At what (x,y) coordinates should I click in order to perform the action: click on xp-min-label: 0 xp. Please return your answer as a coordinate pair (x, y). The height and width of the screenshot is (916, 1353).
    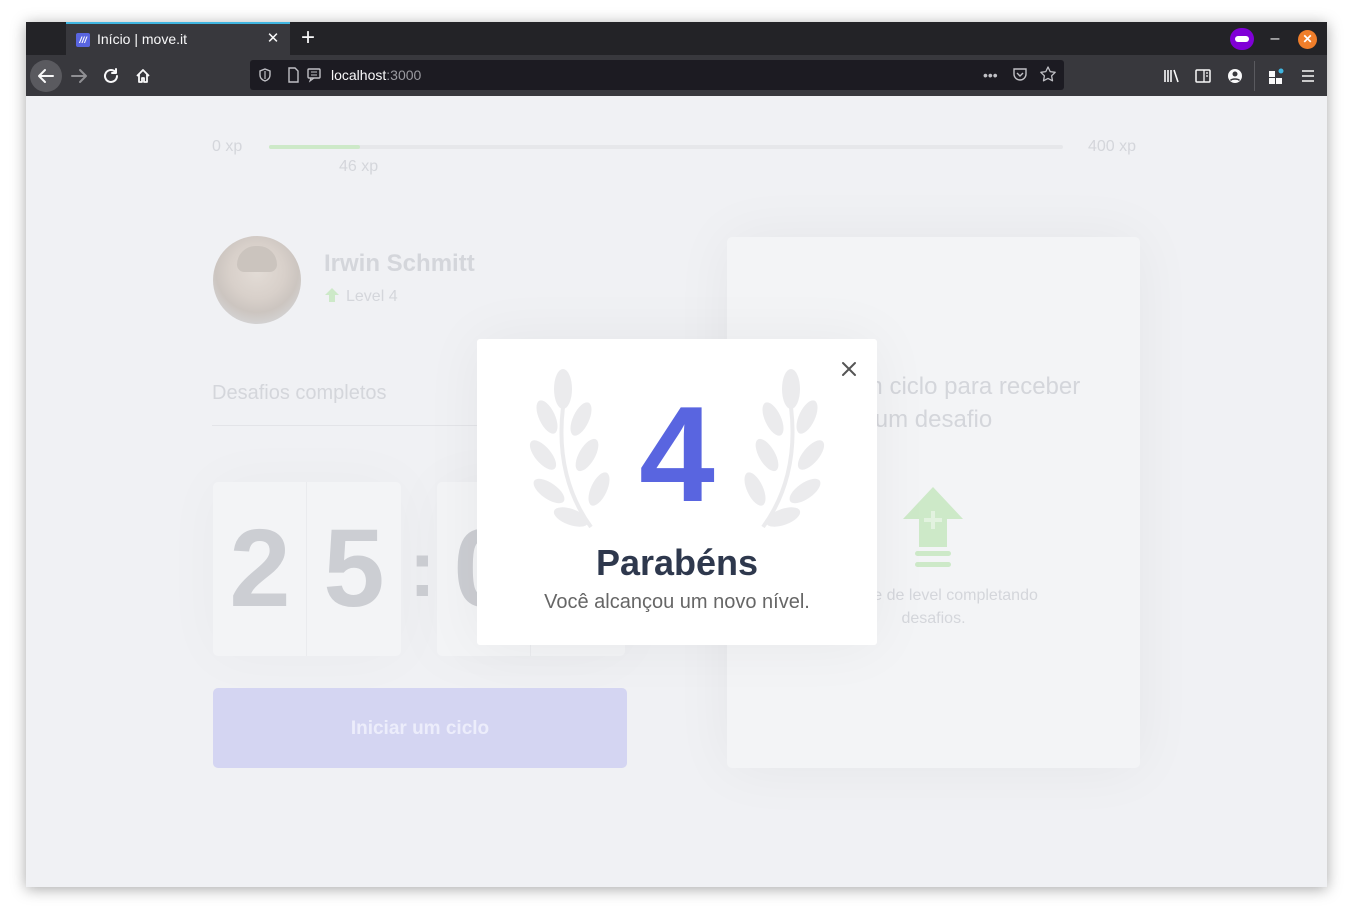
    Looking at the image, I should click on (227, 146).